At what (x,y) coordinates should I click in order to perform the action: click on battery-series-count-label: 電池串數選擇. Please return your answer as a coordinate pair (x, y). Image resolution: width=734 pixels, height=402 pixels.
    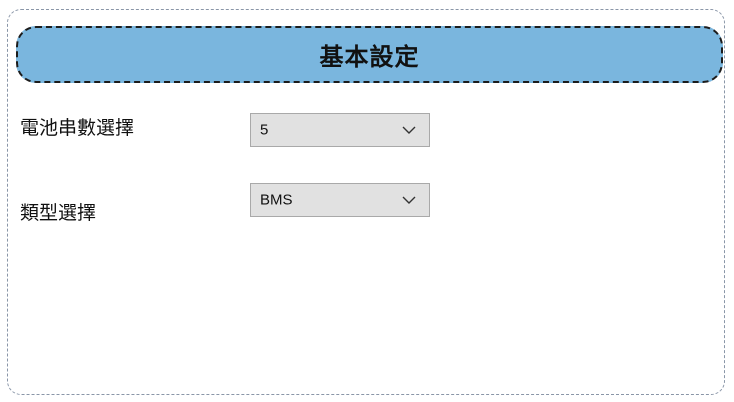
    Looking at the image, I should click on (77, 128).